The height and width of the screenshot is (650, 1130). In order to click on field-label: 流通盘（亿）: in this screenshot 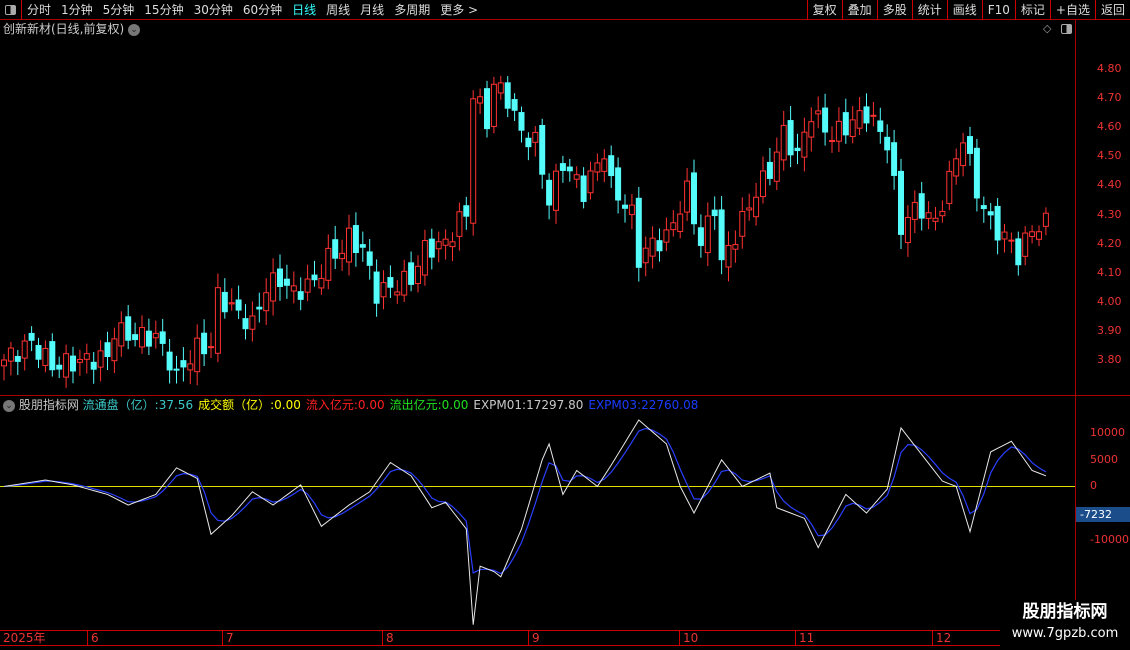, I will do `click(120, 405)`.